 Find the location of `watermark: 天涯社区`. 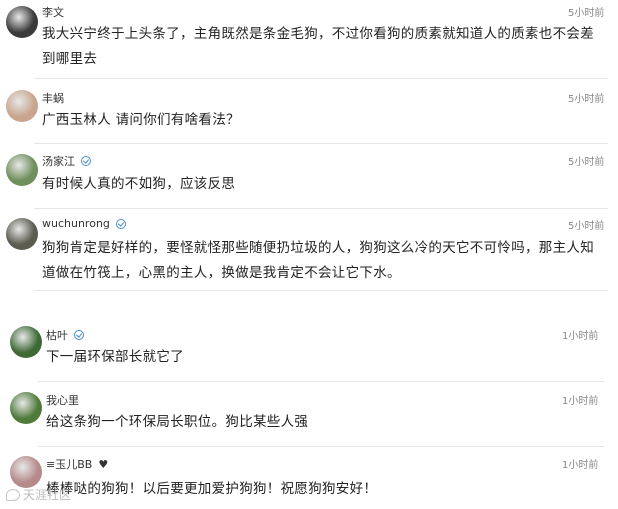

watermark: 天涯社区 is located at coordinates (38, 494).